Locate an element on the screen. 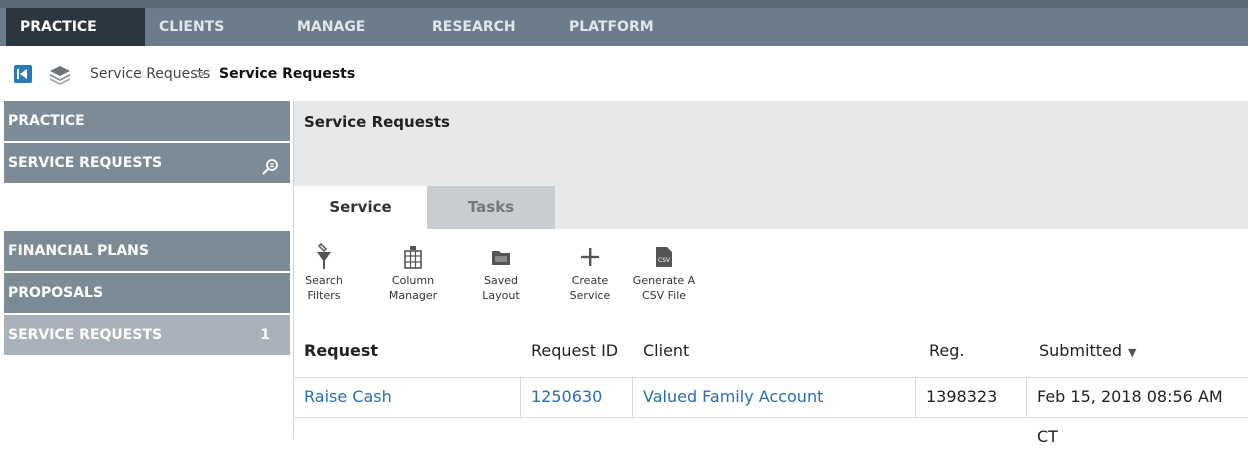 This screenshot has height=457, width=1248. column-header-request-id: Request ID is located at coordinates (574, 350).